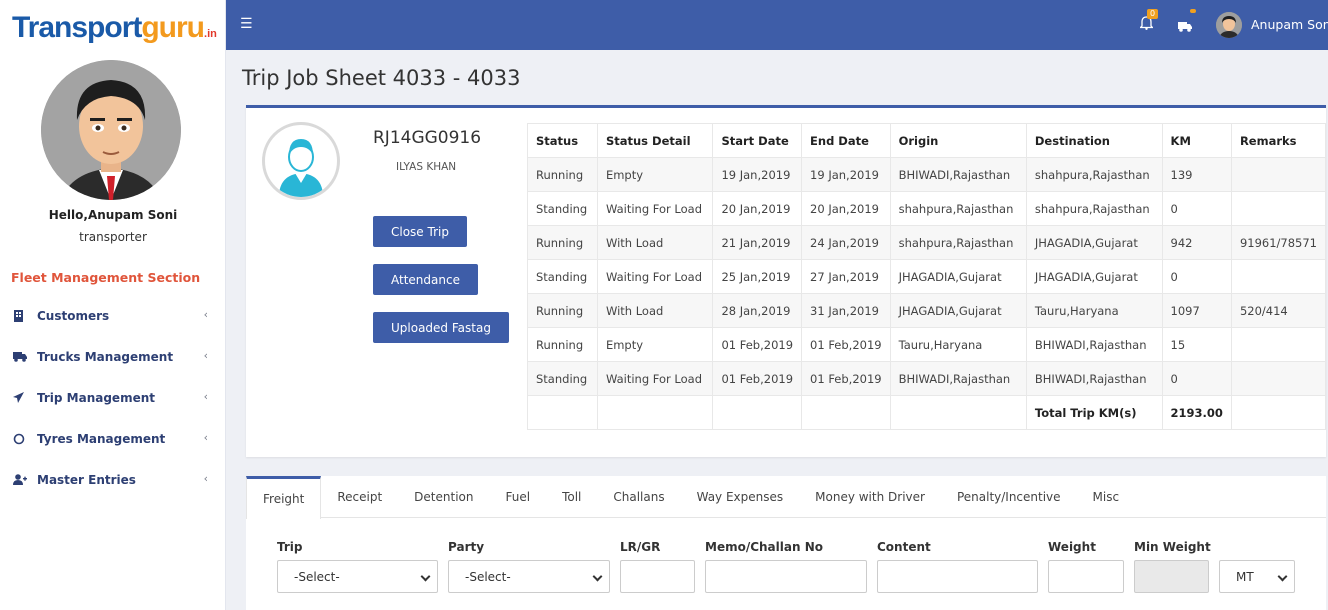 The width and height of the screenshot is (1328, 610). What do you see at coordinates (757, 310) in the screenshot?
I see `table-cell: 28 Jan,2019` at bounding box center [757, 310].